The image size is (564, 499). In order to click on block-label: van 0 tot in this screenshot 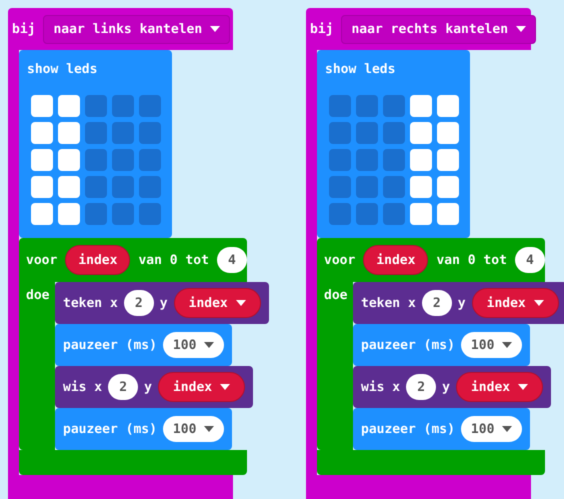, I will do `click(173, 260)`.